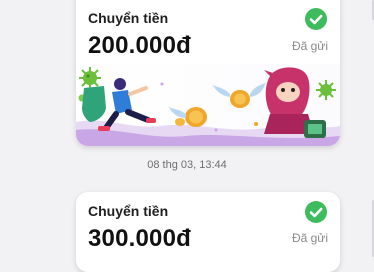 This screenshot has height=272, width=374. I want to click on transfer-amount: 300.000đ, so click(140, 238).